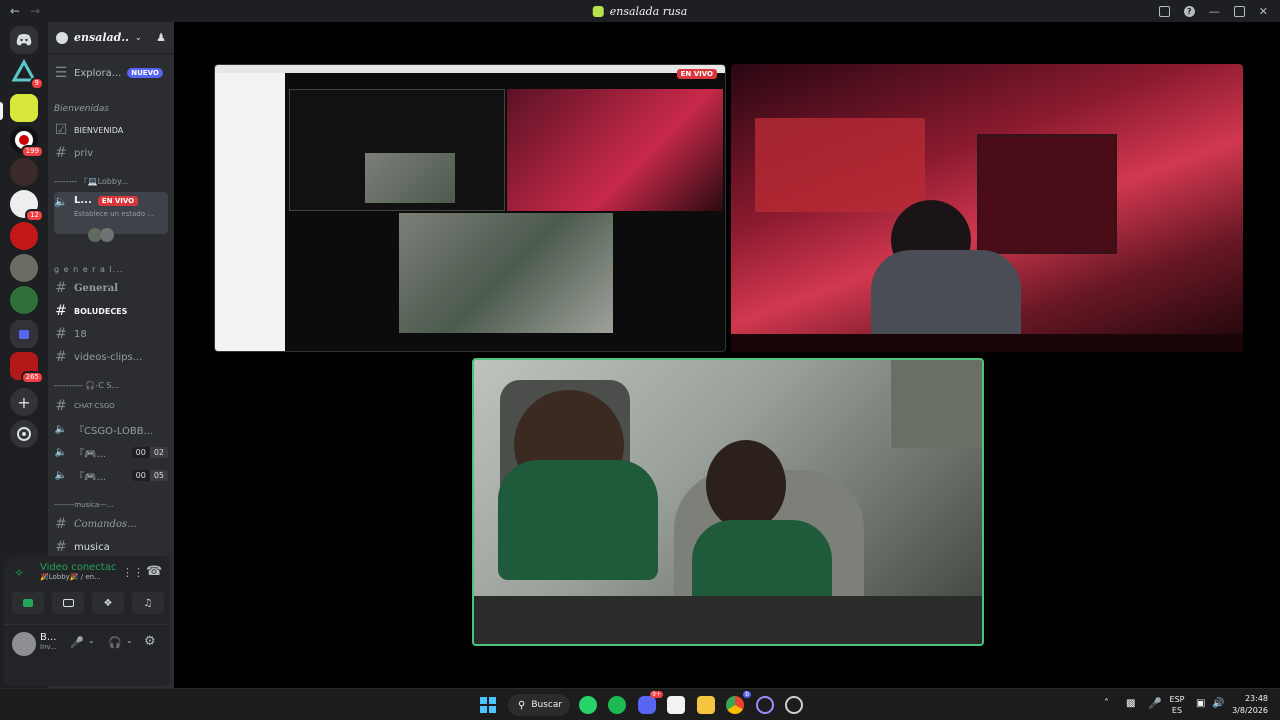  Describe the element at coordinates (24, 644) in the screenshot. I see `user-avatar` at that location.